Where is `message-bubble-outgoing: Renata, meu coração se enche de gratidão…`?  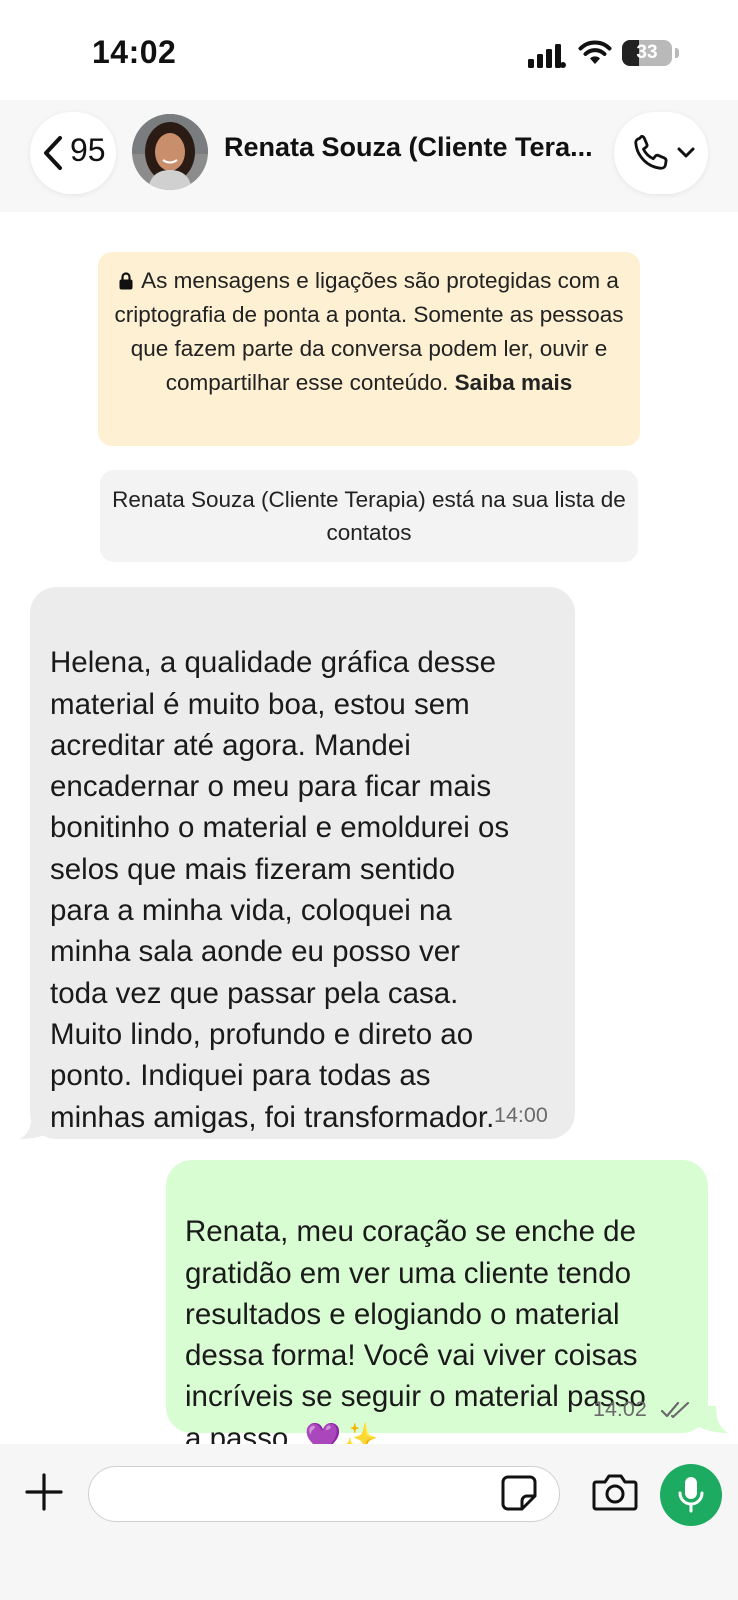 message-bubble-outgoing: Renata, meu coração se enche de gratidão… is located at coordinates (437, 1307).